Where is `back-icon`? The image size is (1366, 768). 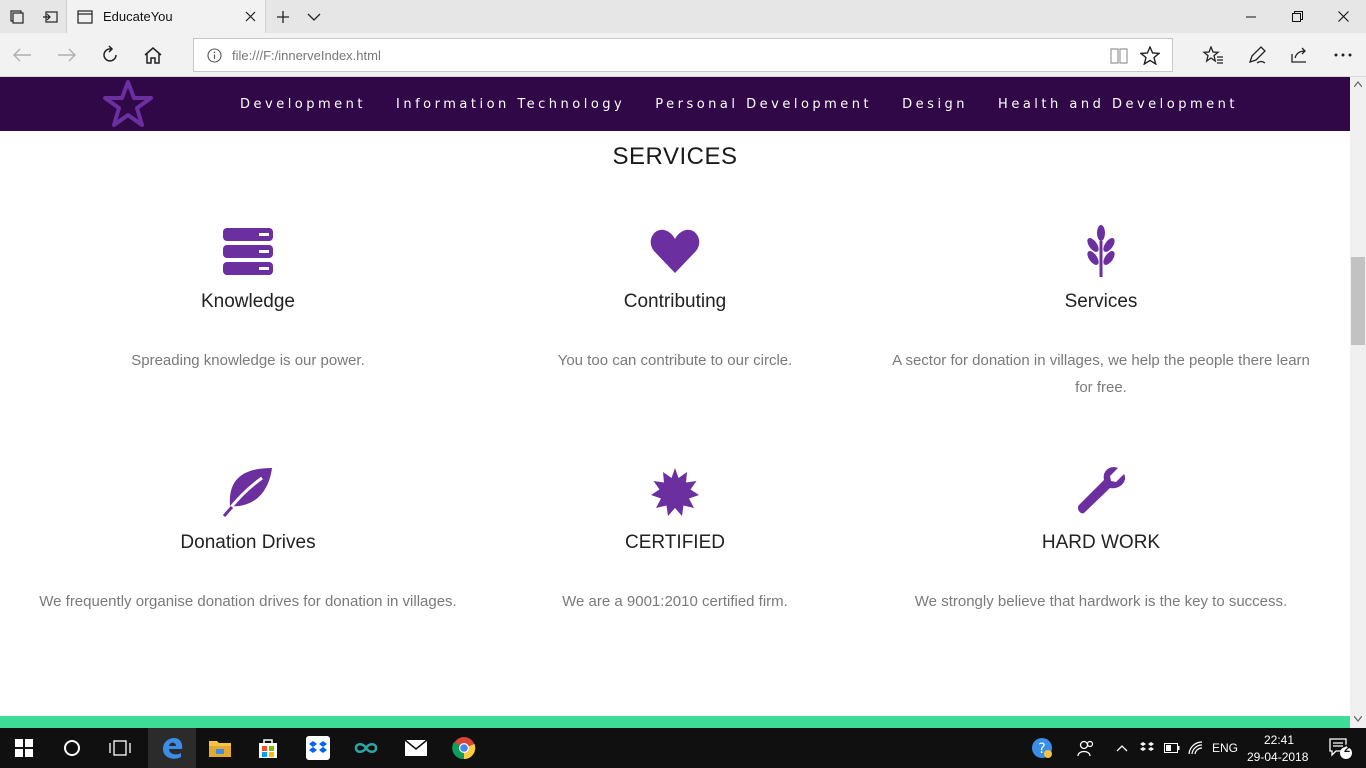
back-icon is located at coordinates (22, 55).